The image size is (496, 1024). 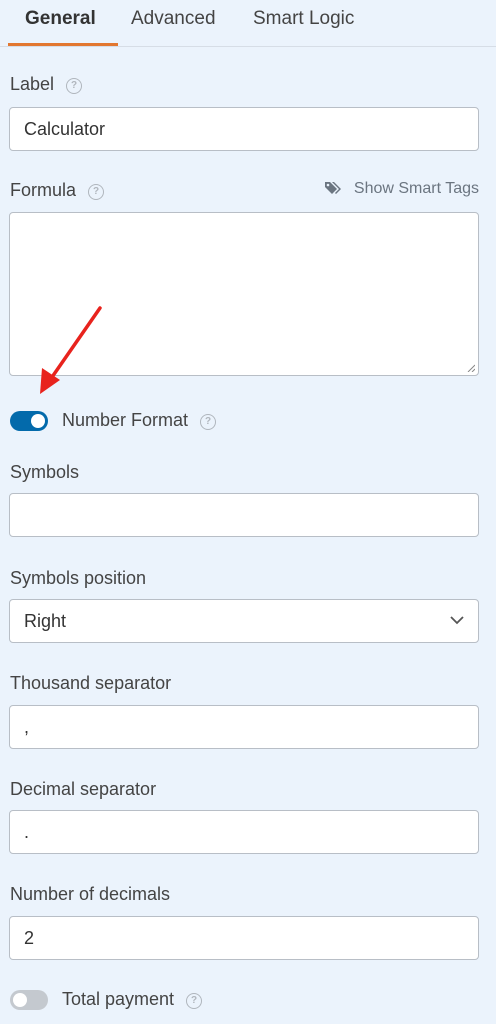 What do you see at coordinates (83, 789) in the screenshot?
I see `decimal-separator-label: Decimal separator` at bounding box center [83, 789].